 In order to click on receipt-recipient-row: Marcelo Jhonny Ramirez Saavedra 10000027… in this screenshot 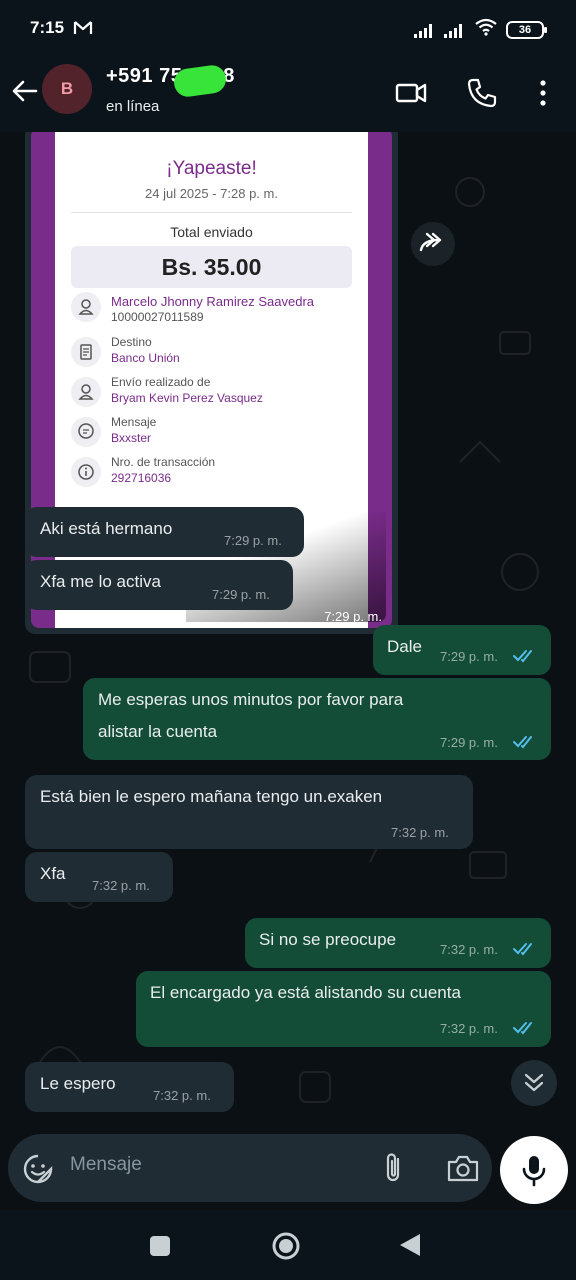, I will do `click(211, 307)`.